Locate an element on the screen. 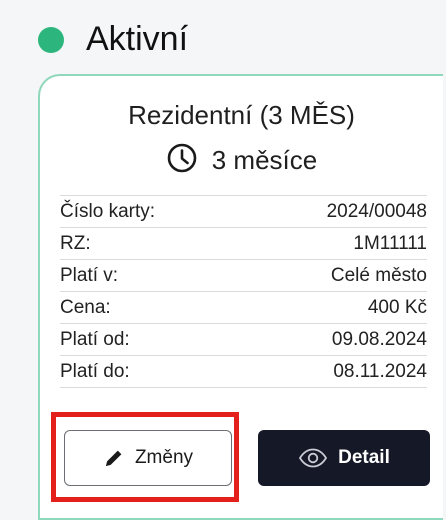 This screenshot has width=446, height=520. card-title: Rezidentní (3 MĚS) is located at coordinates (241, 115).